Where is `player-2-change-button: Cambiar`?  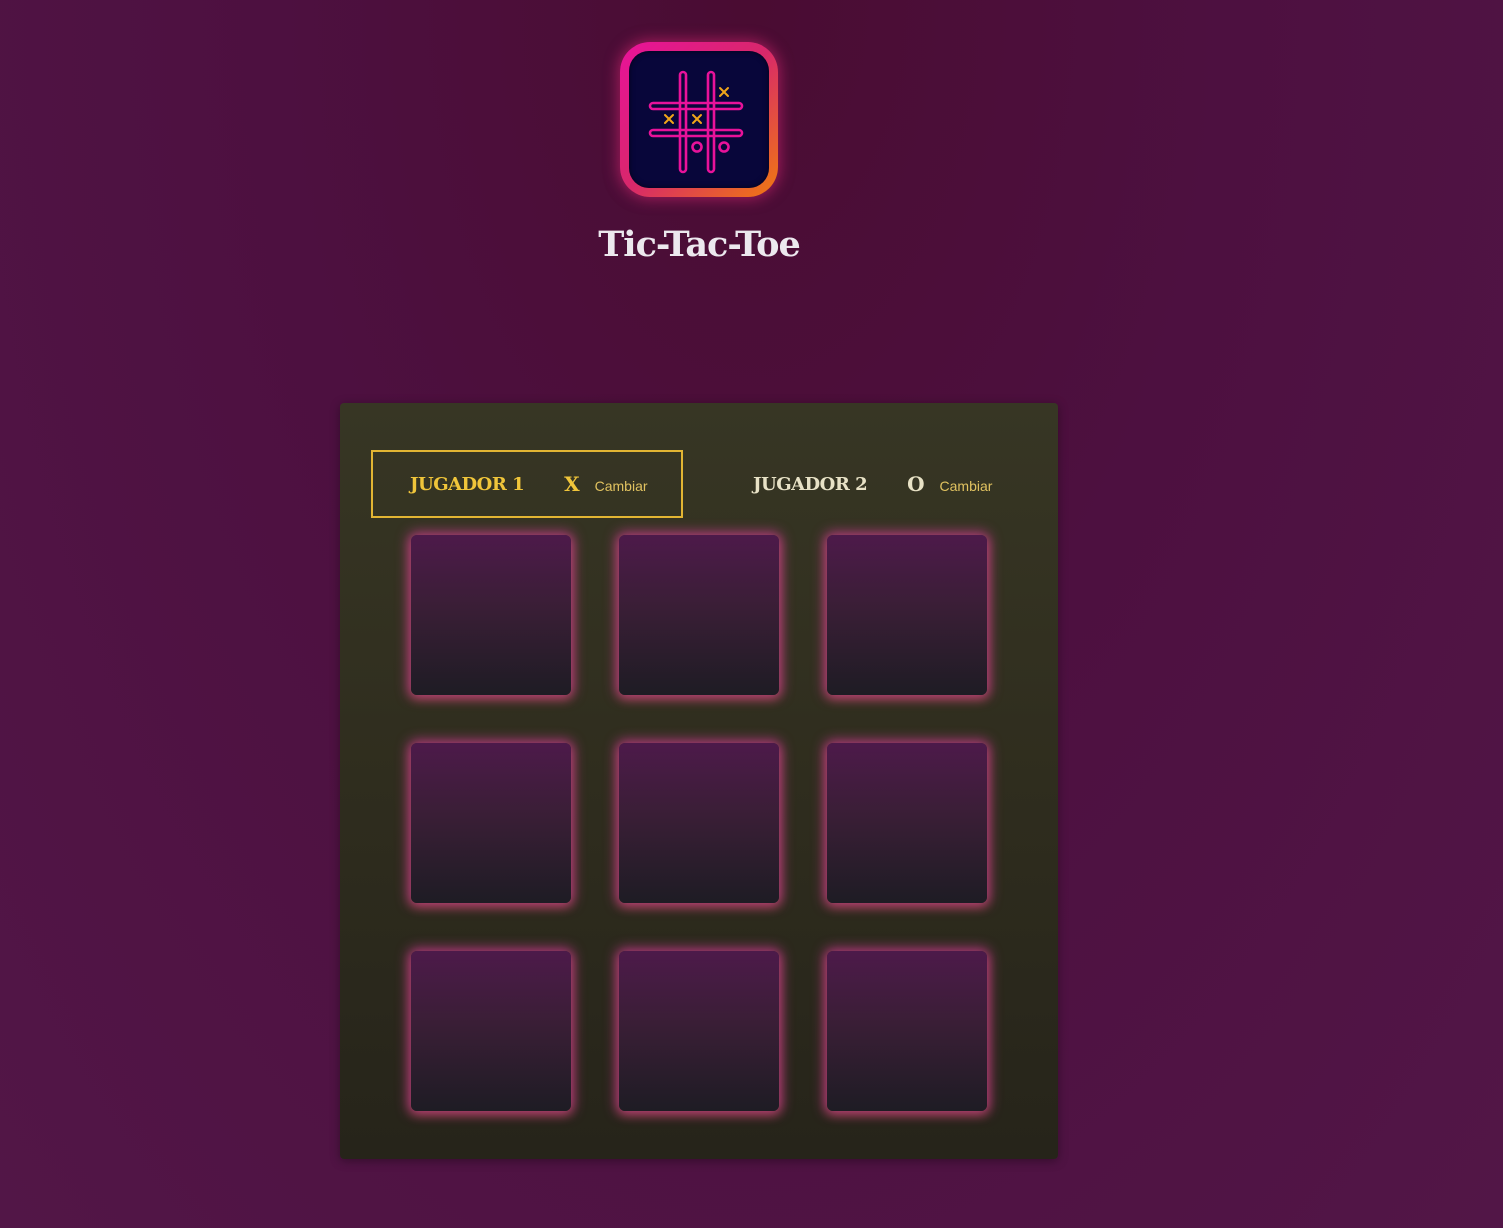 player-2-change-button: Cambiar is located at coordinates (966, 486).